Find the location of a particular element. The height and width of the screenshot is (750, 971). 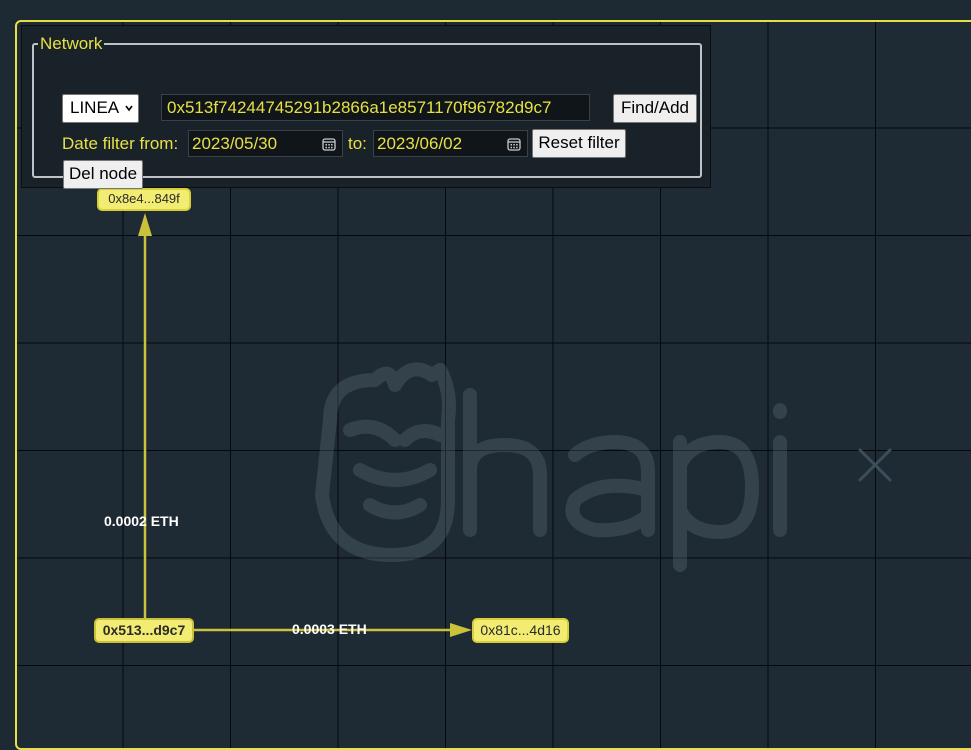

watermark-mascot-icon is located at coordinates (385, 462).